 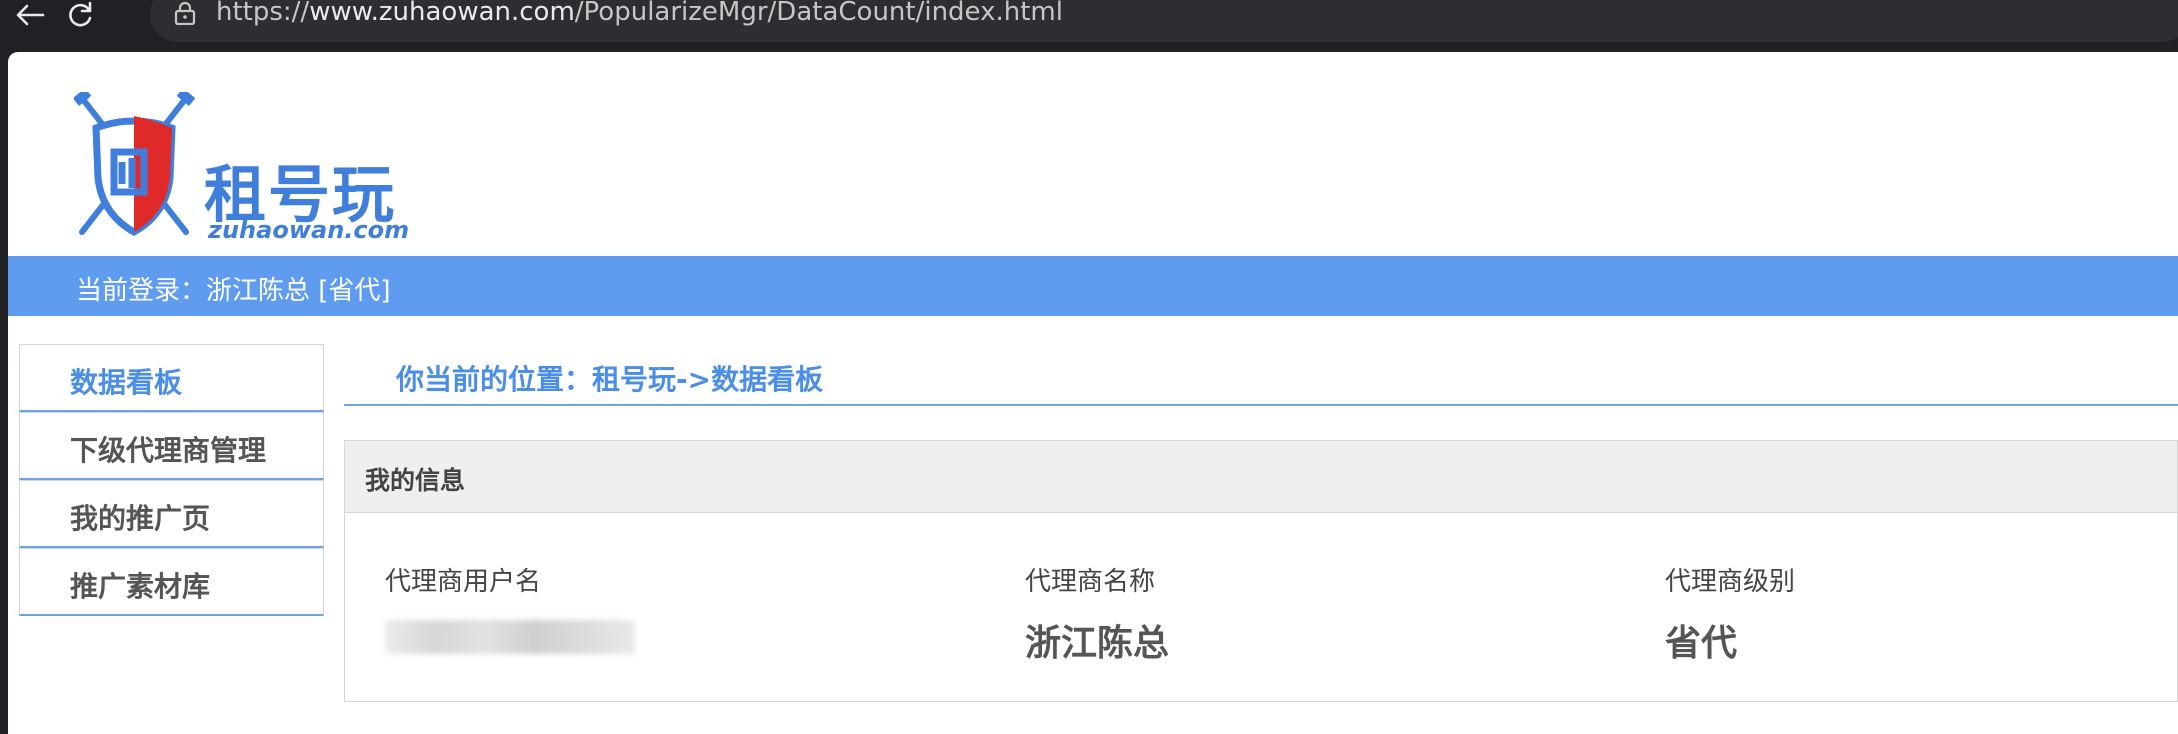 I want to click on back-button, so click(x=30, y=15).